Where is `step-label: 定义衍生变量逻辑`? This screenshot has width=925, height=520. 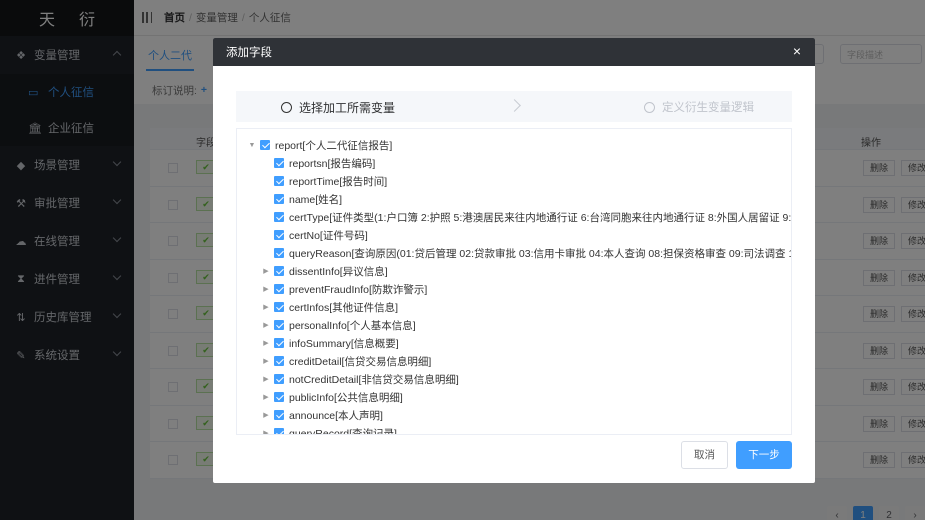
step-label: 定义衍生变量逻辑 is located at coordinates (708, 108).